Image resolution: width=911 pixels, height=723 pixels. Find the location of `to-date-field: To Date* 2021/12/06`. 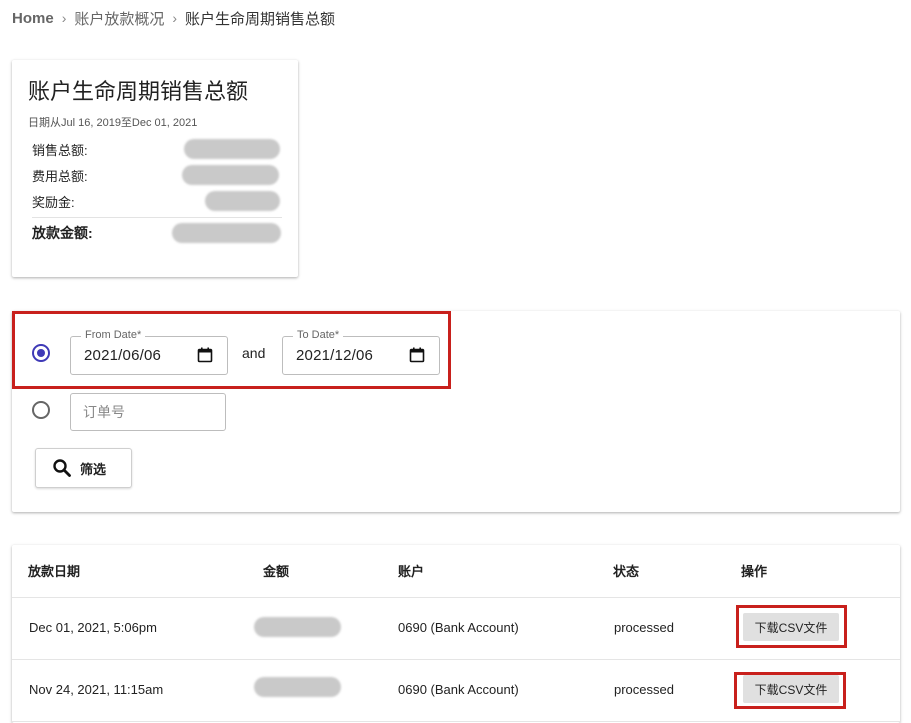

to-date-field: To Date* 2021/12/06 is located at coordinates (361, 352).